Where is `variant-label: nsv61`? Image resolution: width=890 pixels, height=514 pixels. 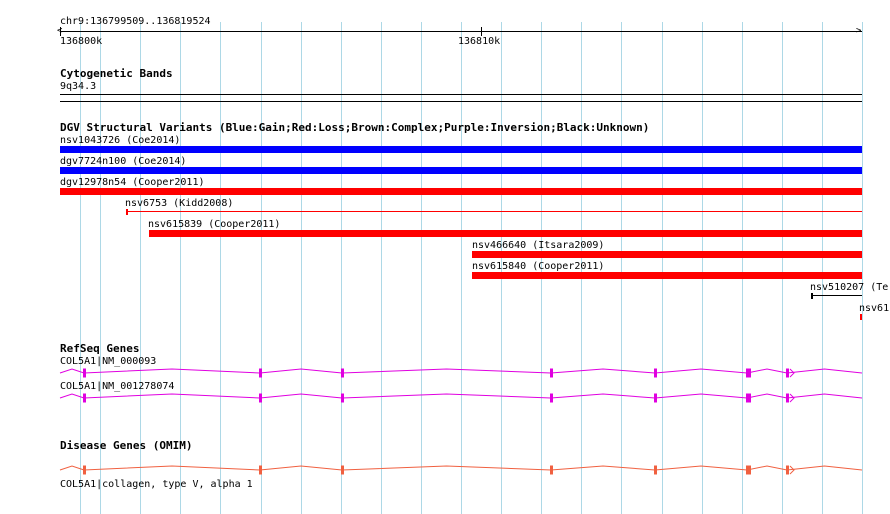
variant-label: nsv61 is located at coordinates (874, 308).